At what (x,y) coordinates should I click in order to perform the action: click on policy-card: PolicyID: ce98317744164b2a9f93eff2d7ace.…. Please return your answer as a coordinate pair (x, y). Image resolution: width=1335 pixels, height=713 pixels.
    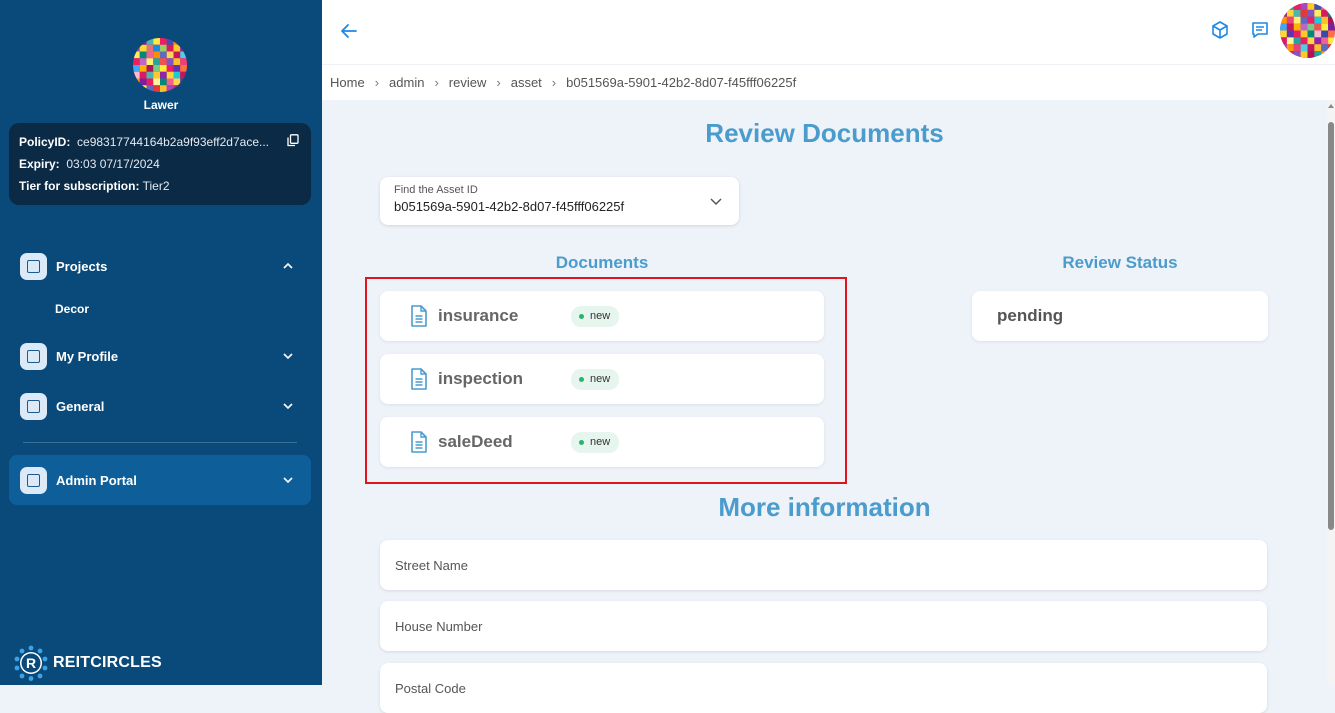
    Looking at the image, I should click on (160, 164).